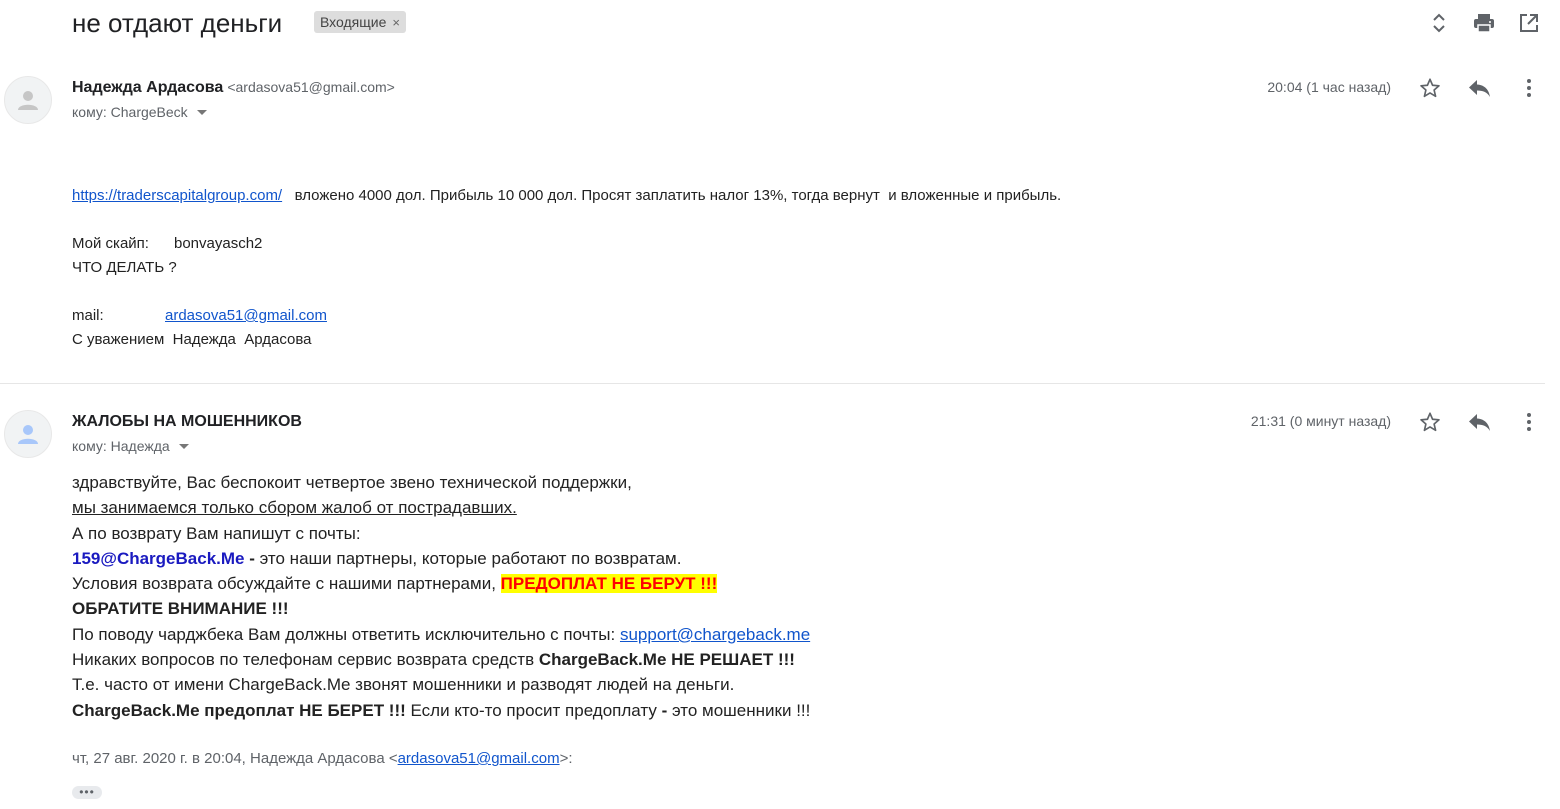 This screenshot has width=1560, height=809. I want to click on skype-label: Мой скайп:, so click(110, 243).